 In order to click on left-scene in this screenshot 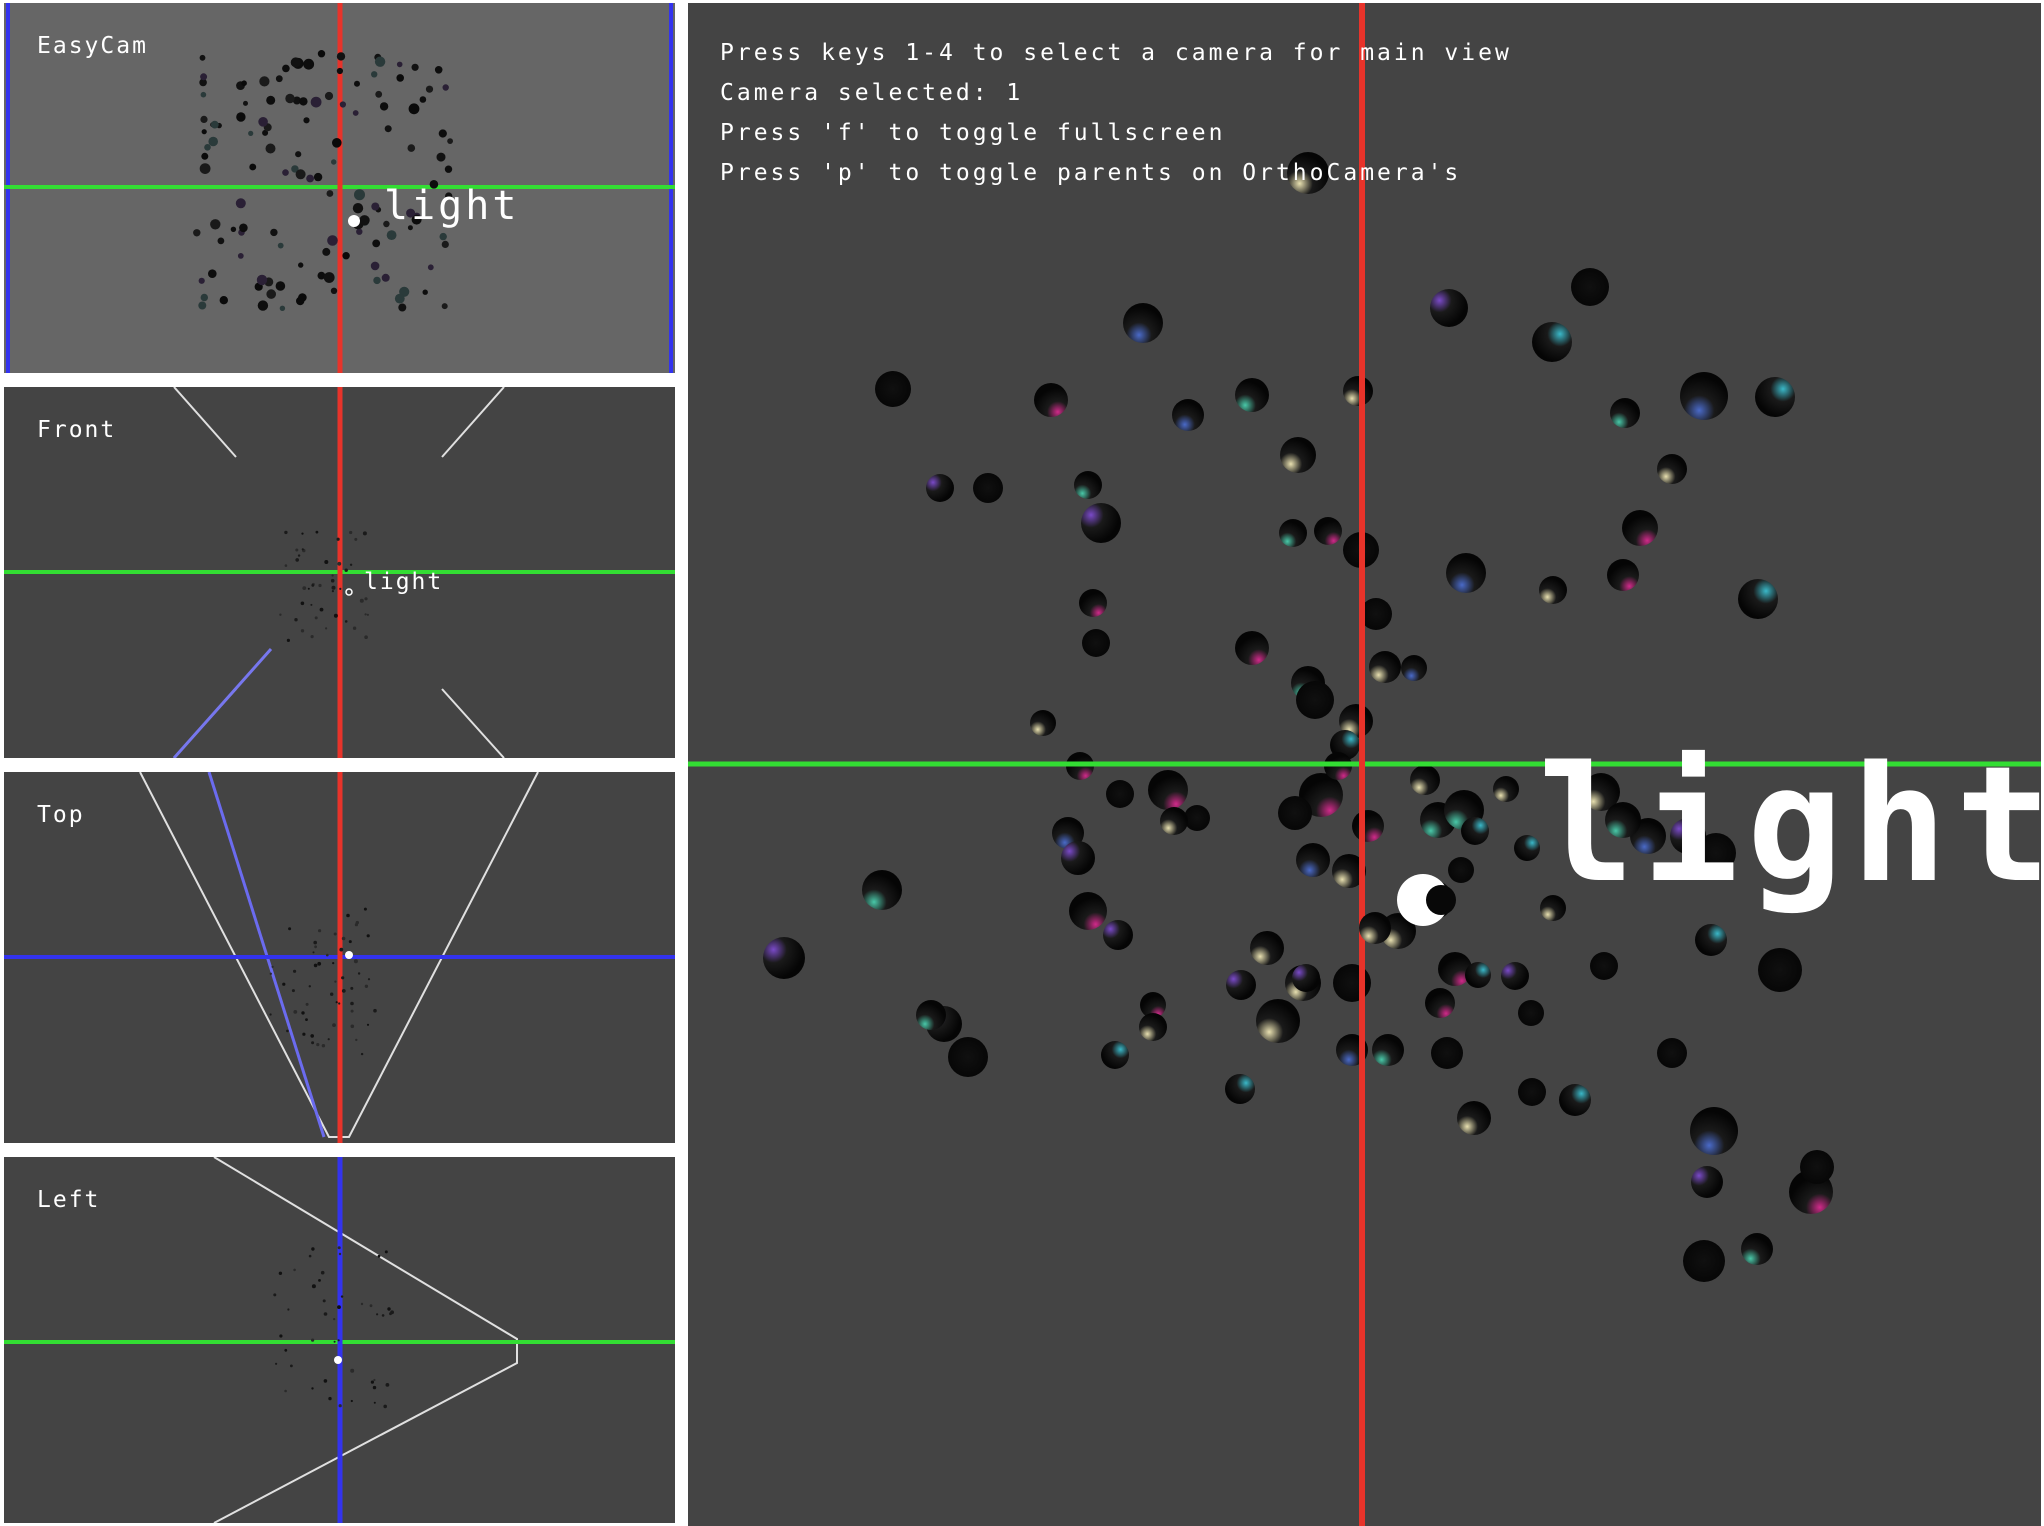, I will do `click(339, 1340)`.